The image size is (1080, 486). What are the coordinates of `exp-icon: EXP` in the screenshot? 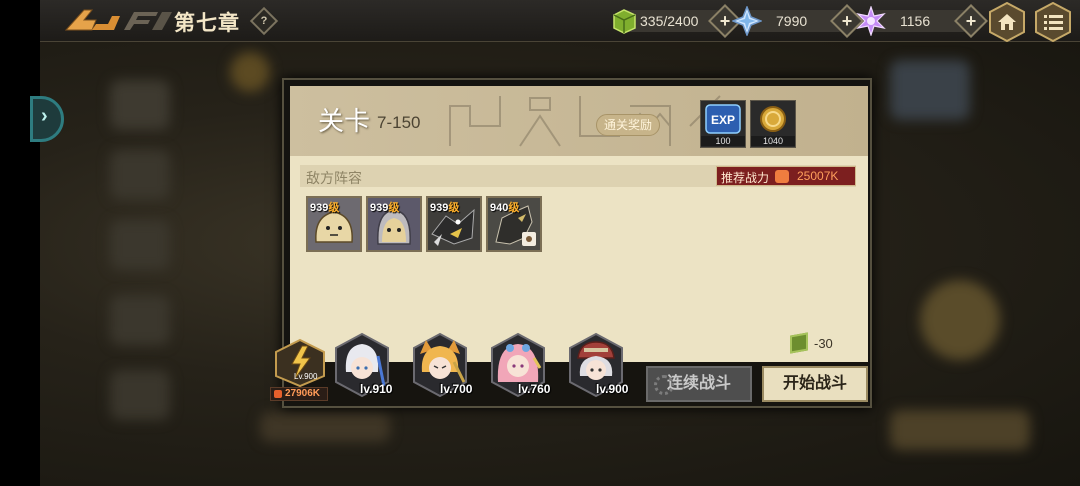 It's located at (723, 119).